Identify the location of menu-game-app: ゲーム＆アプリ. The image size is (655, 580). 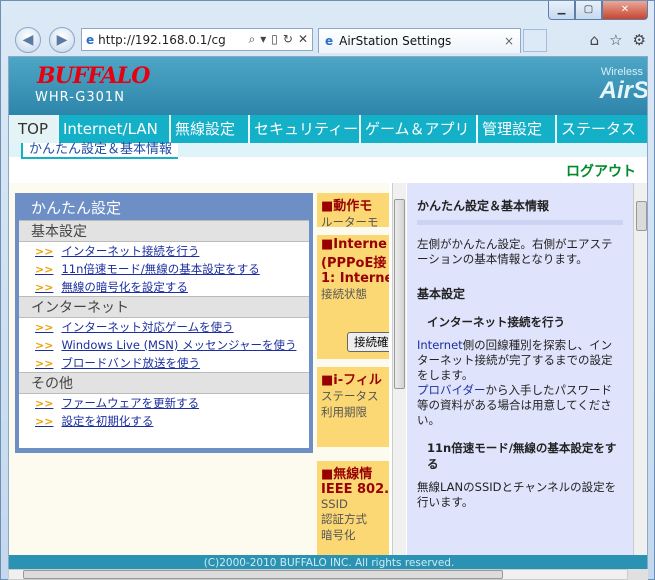
(419, 129).